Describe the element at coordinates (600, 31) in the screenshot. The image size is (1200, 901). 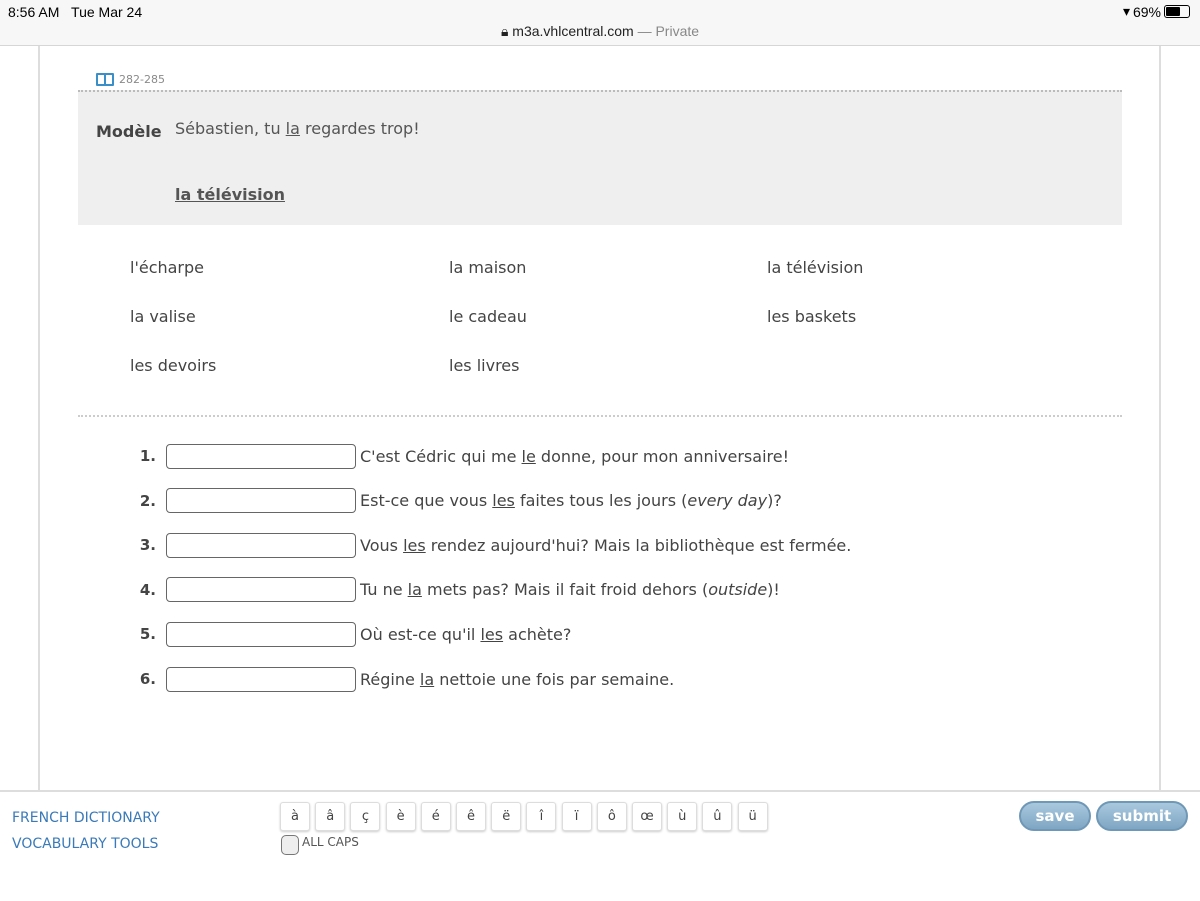
I see `address-bar: 🔒︎ m3a.vhlcentral.com — Private` at that location.